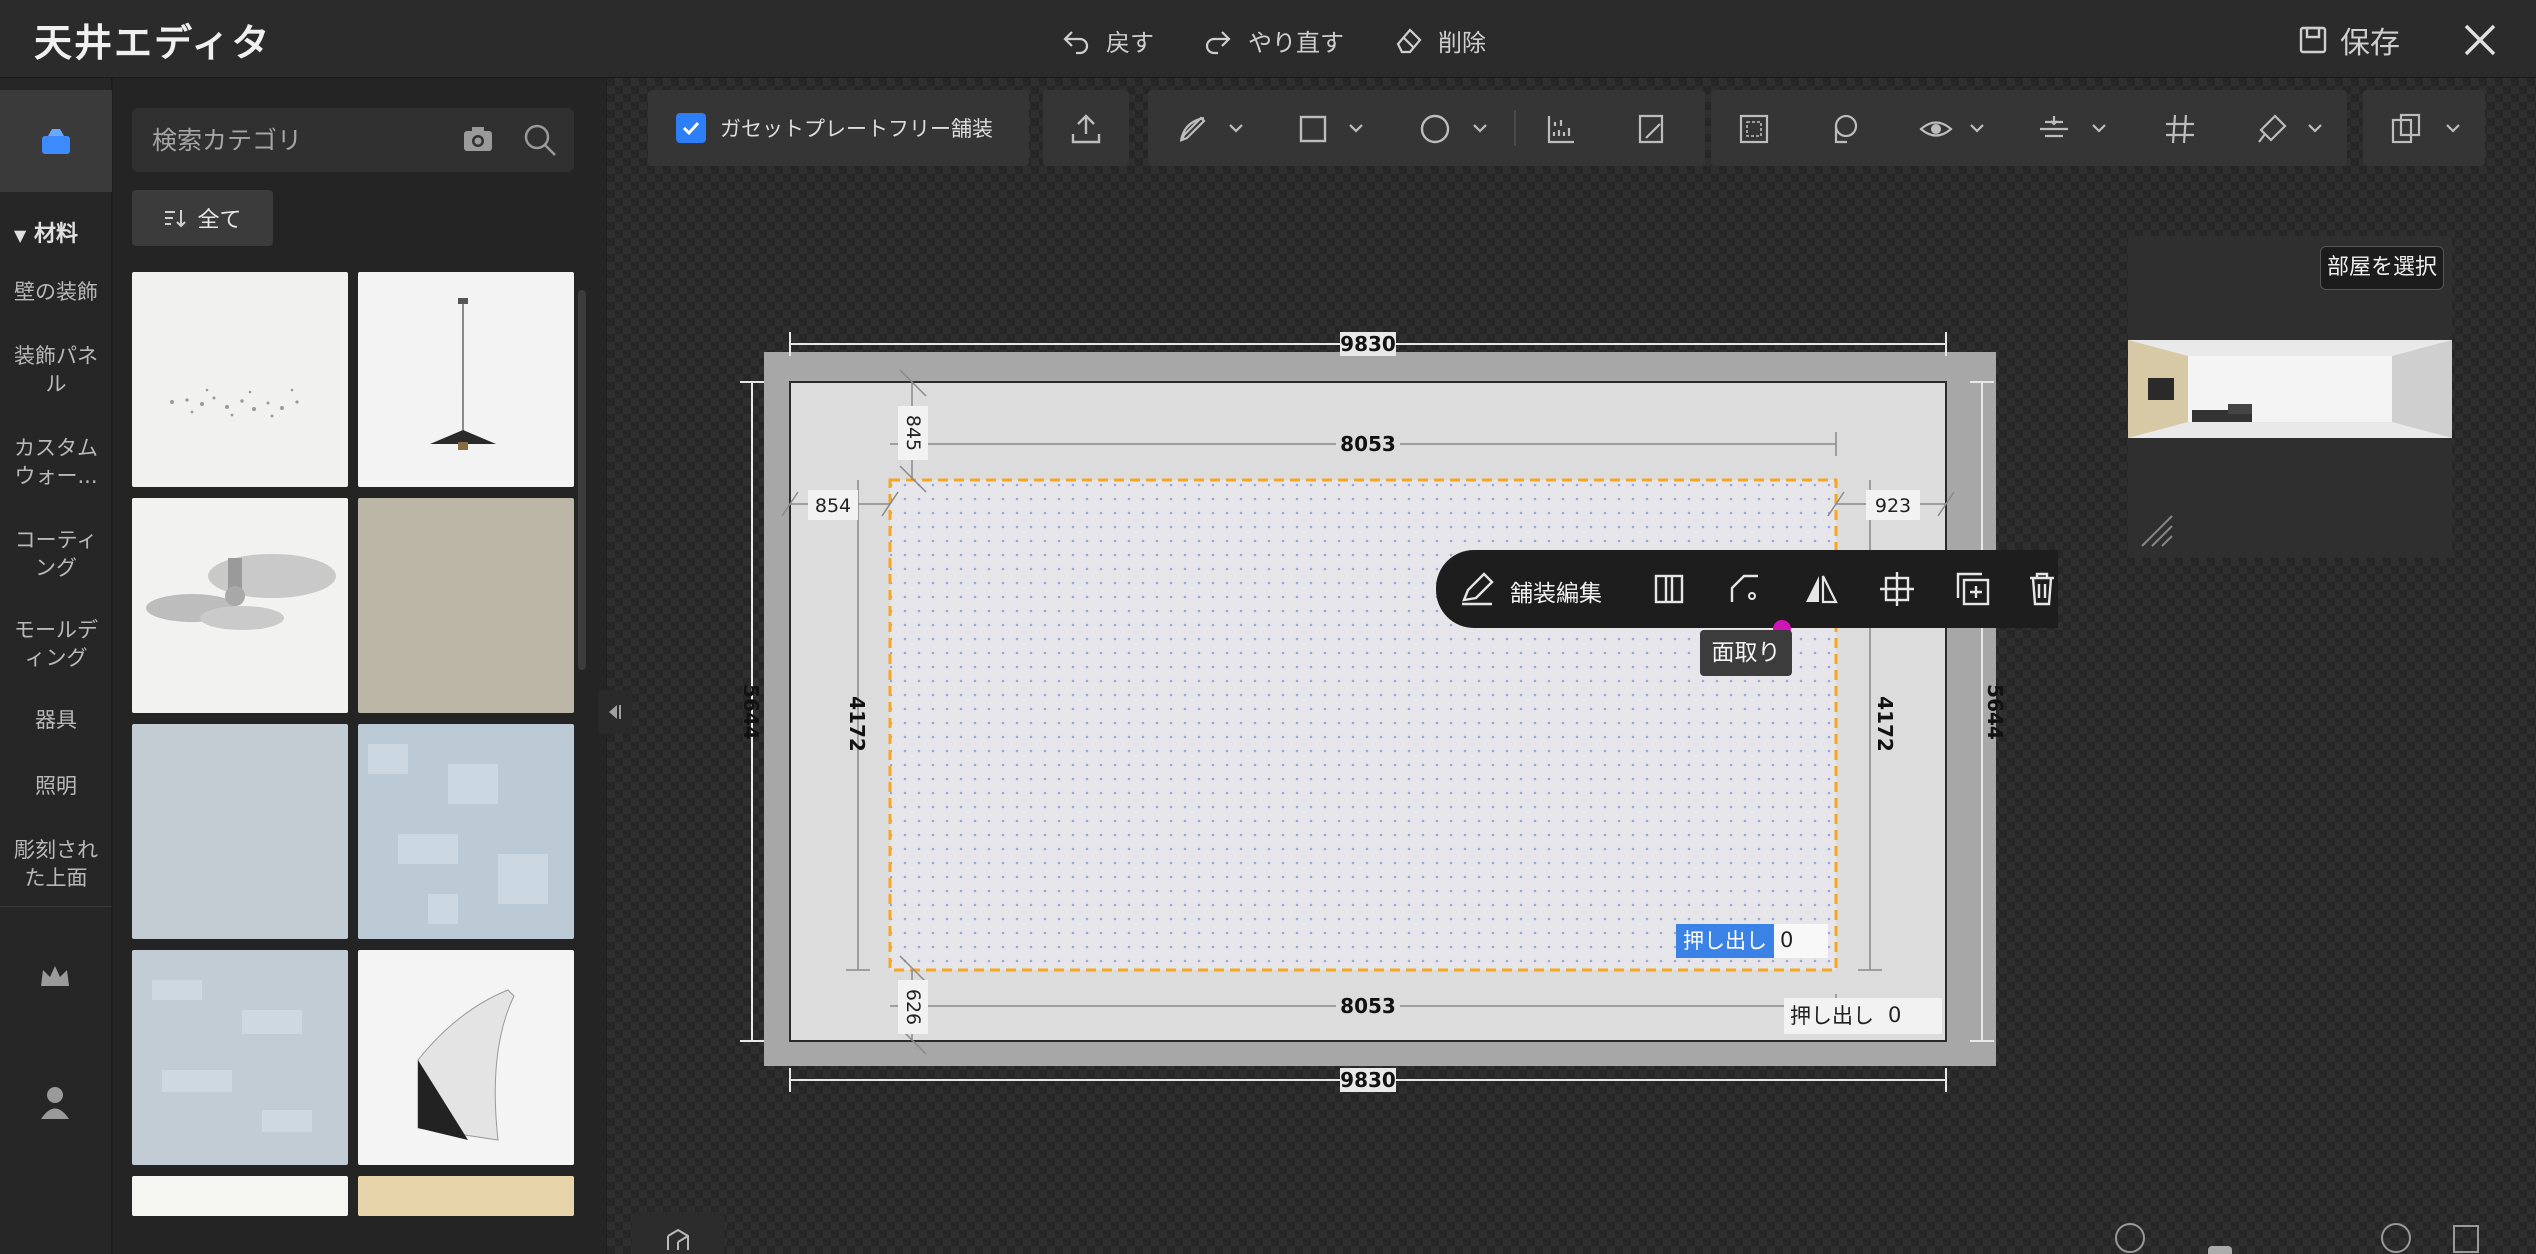 The image size is (2536, 1254). What do you see at coordinates (56, 292) in the screenshot?
I see `rail-item-wall-decor: 壁の装飾` at bounding box center [56, 292].